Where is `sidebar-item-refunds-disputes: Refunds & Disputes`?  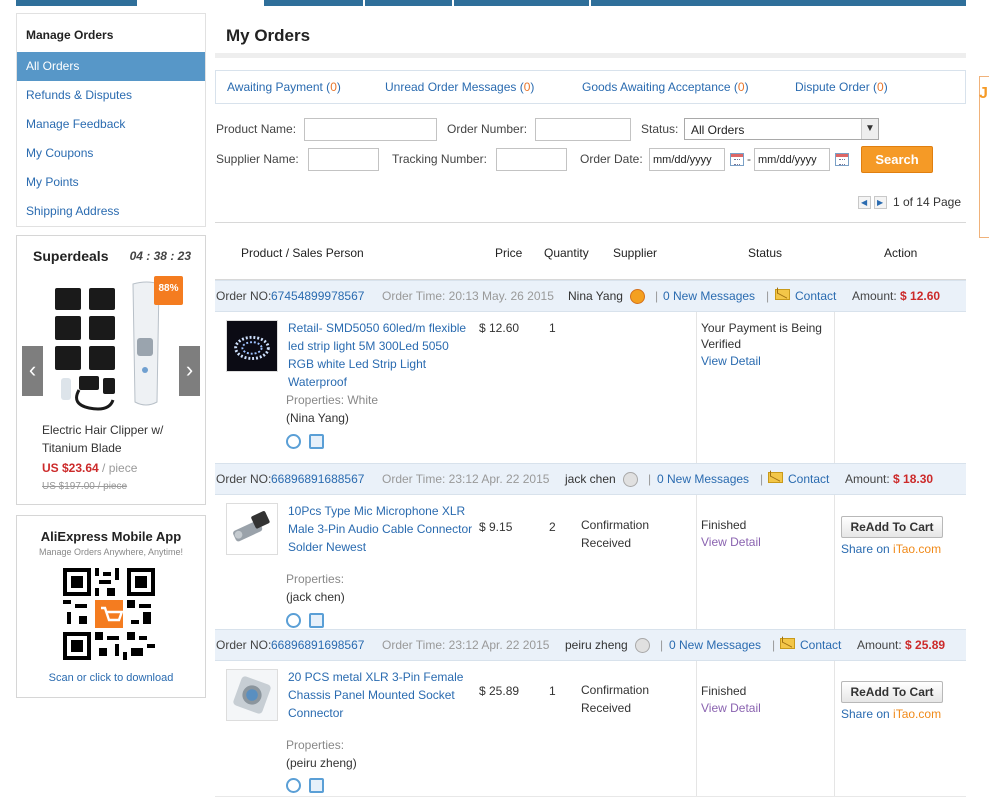
sidebar-item-refunds-disputes: Refunds & Disputes is located at coordinates (111, 95).